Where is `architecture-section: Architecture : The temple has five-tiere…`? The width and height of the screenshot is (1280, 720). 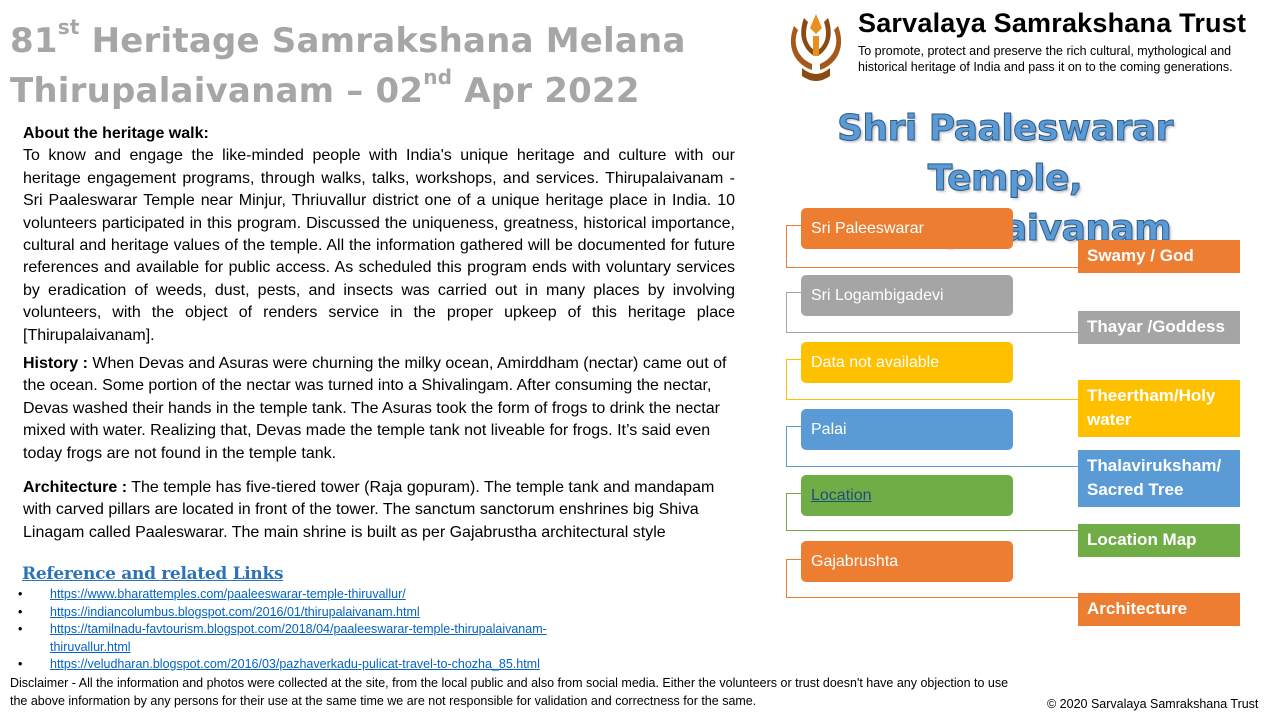
architecture-section: Architecture : The temple has five-tiere… is located at coordinates (379, 510).